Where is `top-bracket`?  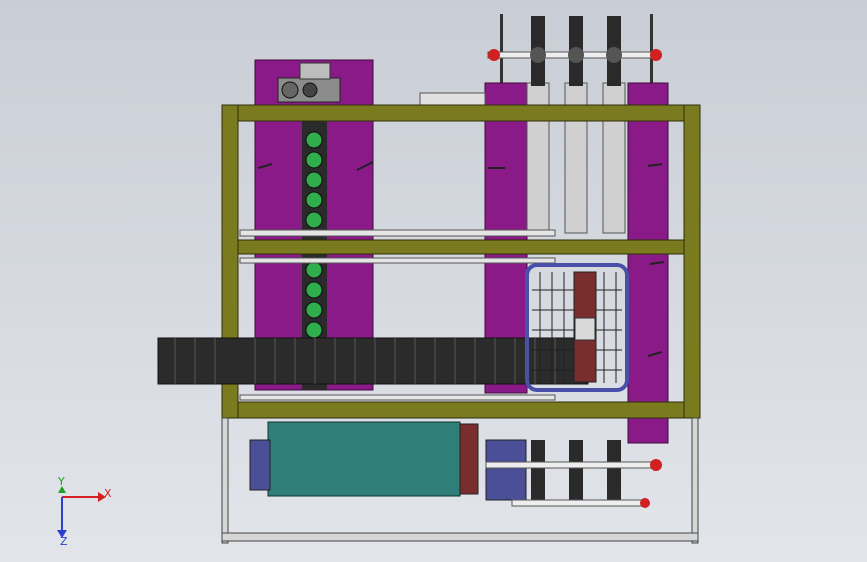
top-bracket is located at coordinates (452, 99).